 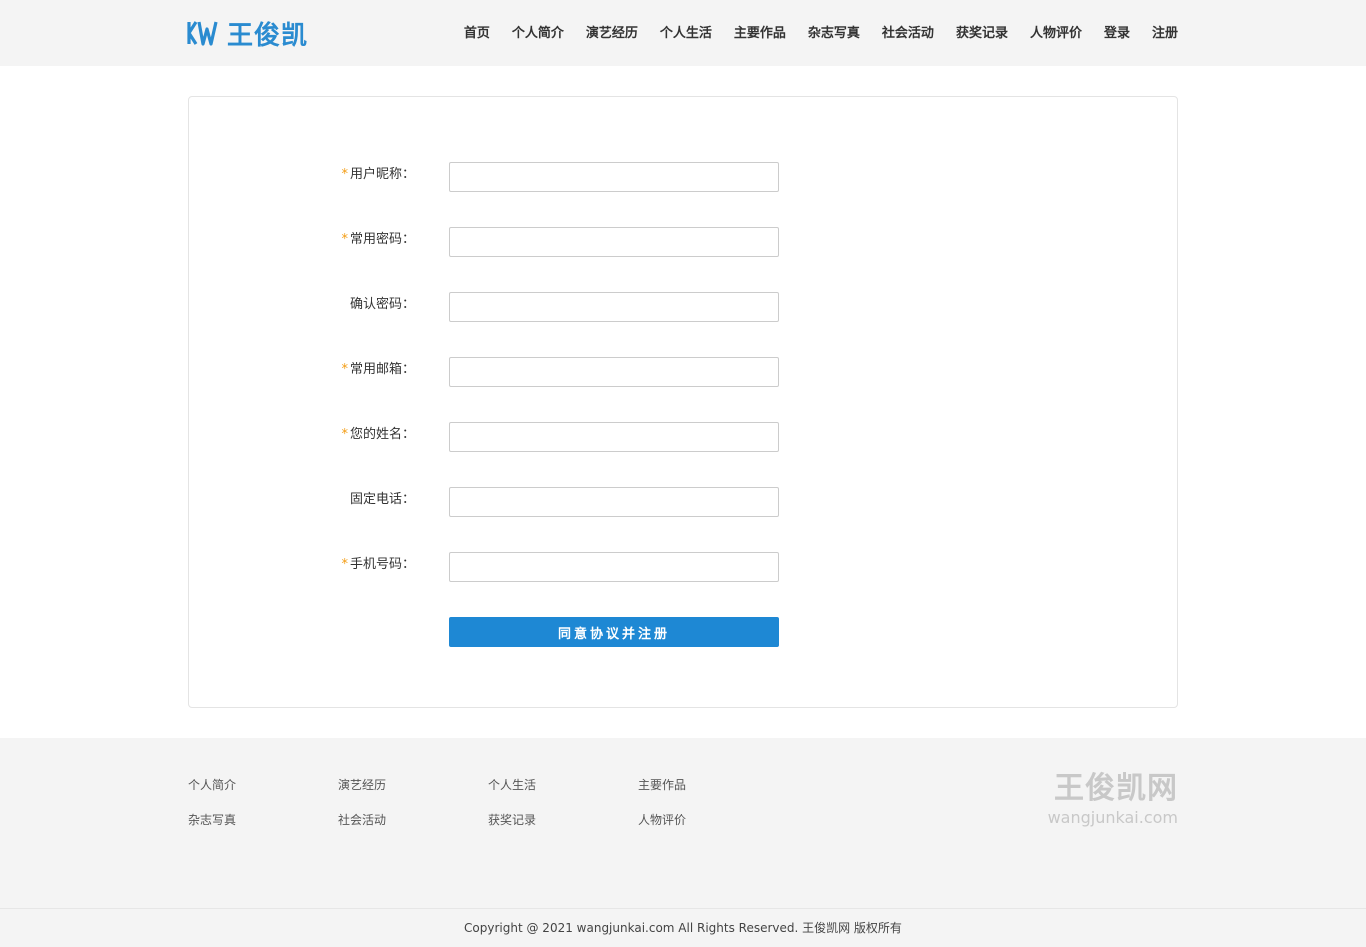 I want to click on register-submit-button: 同意协议并注册, so click(x=614, y=632).